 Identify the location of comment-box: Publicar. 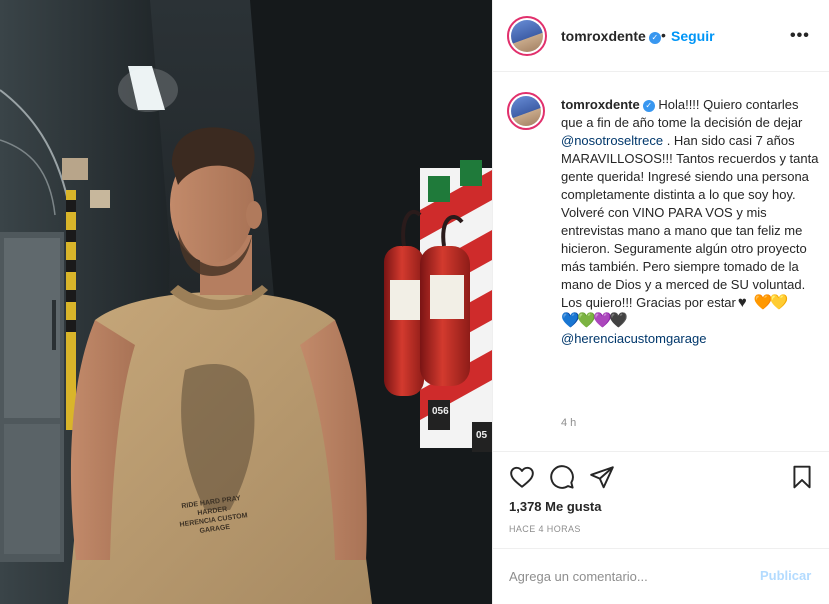
(661, 576).